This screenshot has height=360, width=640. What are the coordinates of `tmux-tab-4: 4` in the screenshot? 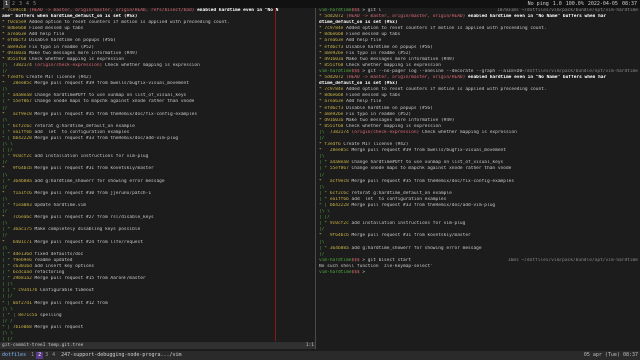 It's located at (53, 355).